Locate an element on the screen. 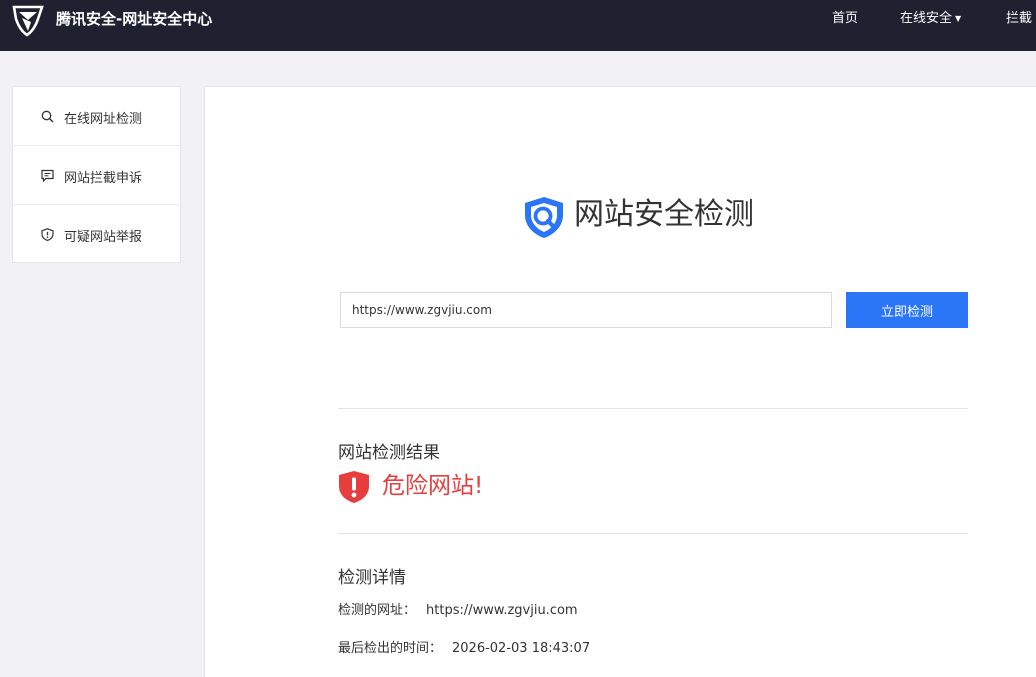  result-section-title: 网站检测结果 is located at coordinates (389, 453).